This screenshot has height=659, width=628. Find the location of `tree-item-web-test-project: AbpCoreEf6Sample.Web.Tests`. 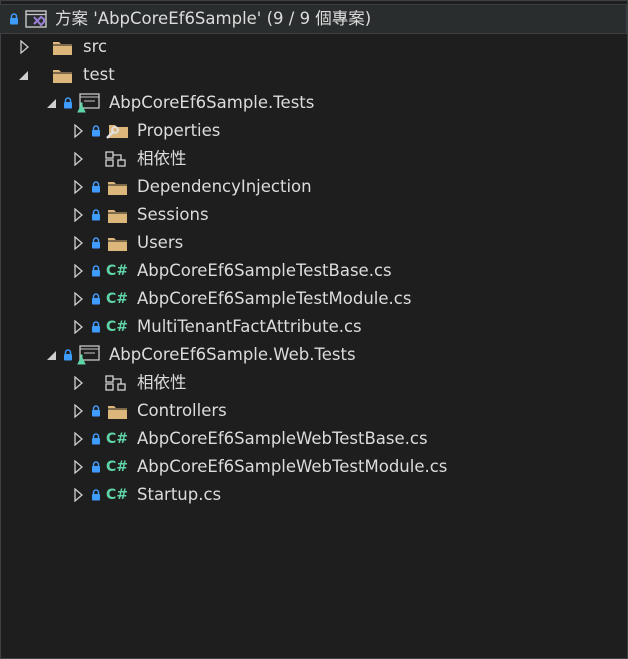

tree-item-web-test-project: AbpCoreEf6Sample.Web.Tests is located at coordinates (313, 355).